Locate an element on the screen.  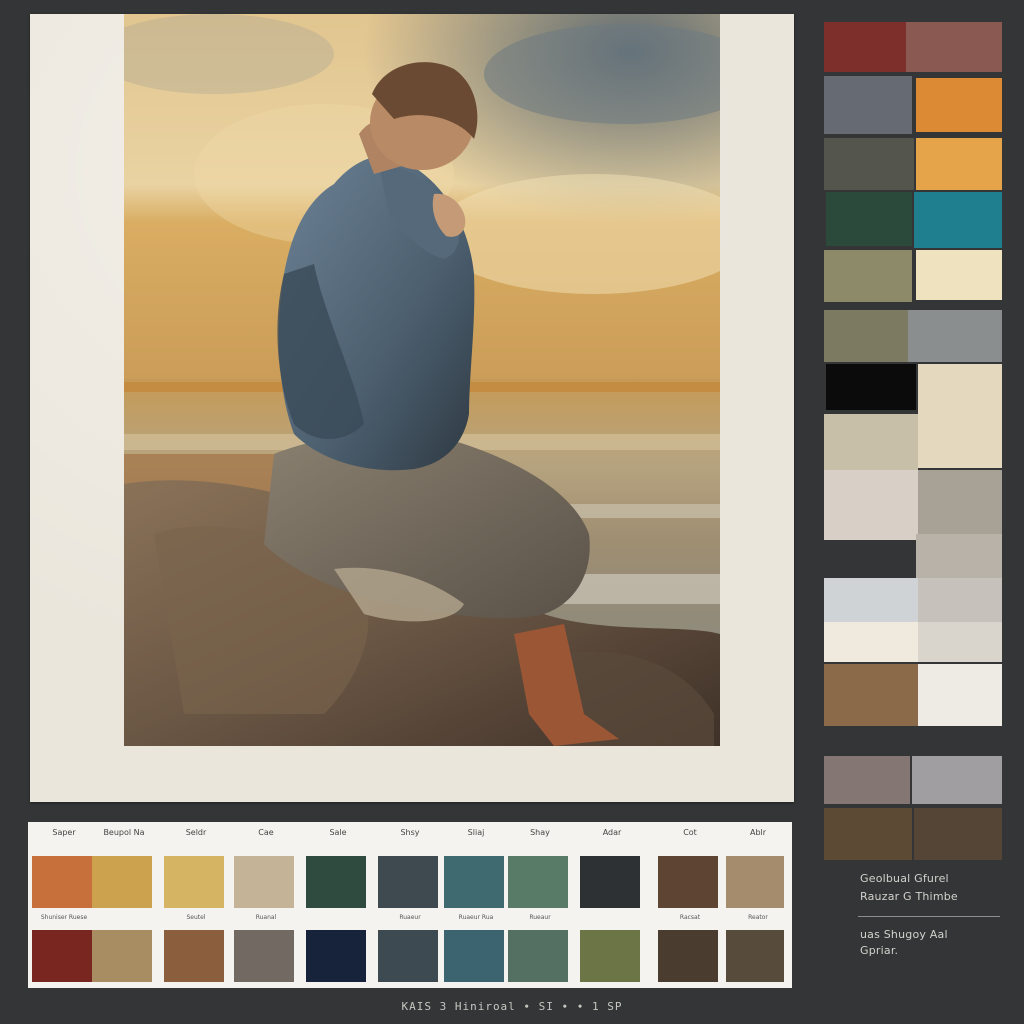
swatch-header-label: Adar is located at coordinates (612, 832).